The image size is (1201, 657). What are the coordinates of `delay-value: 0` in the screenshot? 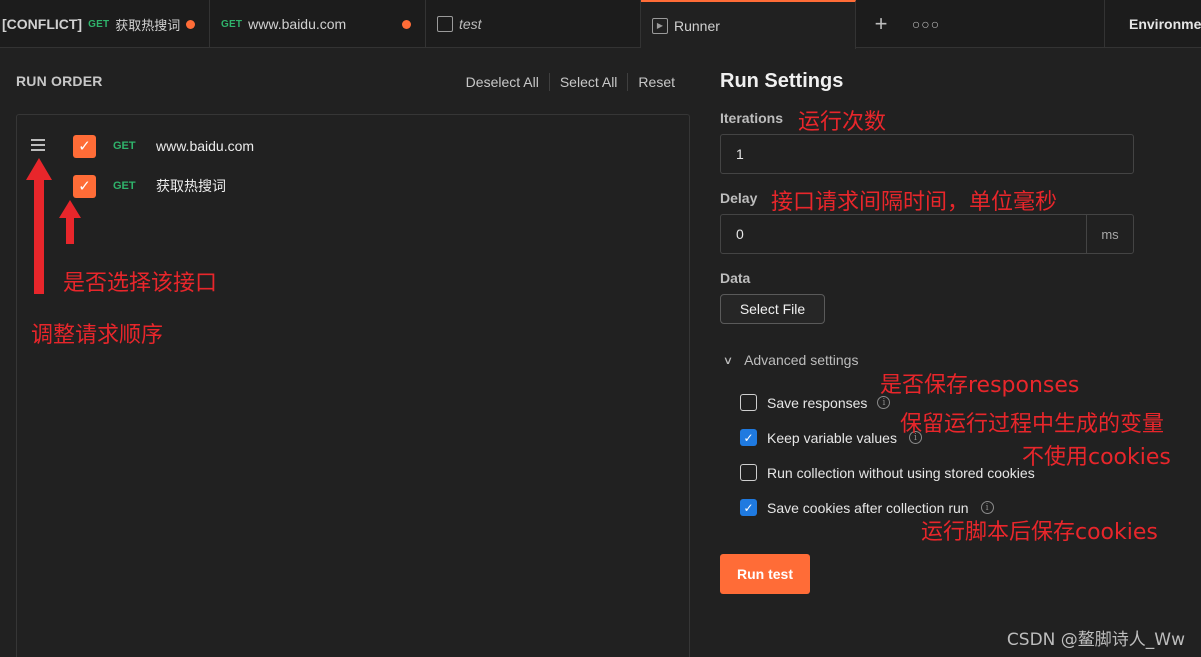 It's located at (740, 234).